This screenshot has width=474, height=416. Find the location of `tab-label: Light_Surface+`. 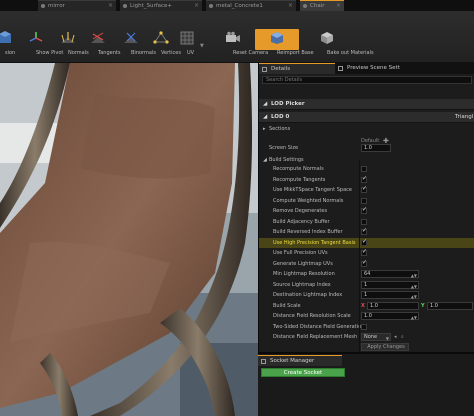

tab-label: Light_Surface+ is located at coordinates (151, 6).